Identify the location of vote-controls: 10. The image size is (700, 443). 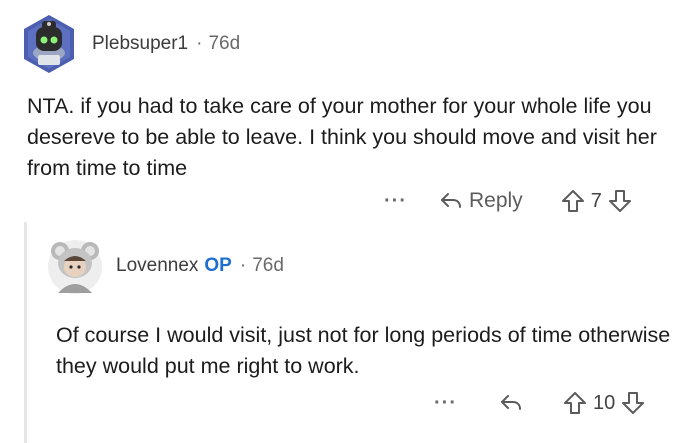
(604, 403).